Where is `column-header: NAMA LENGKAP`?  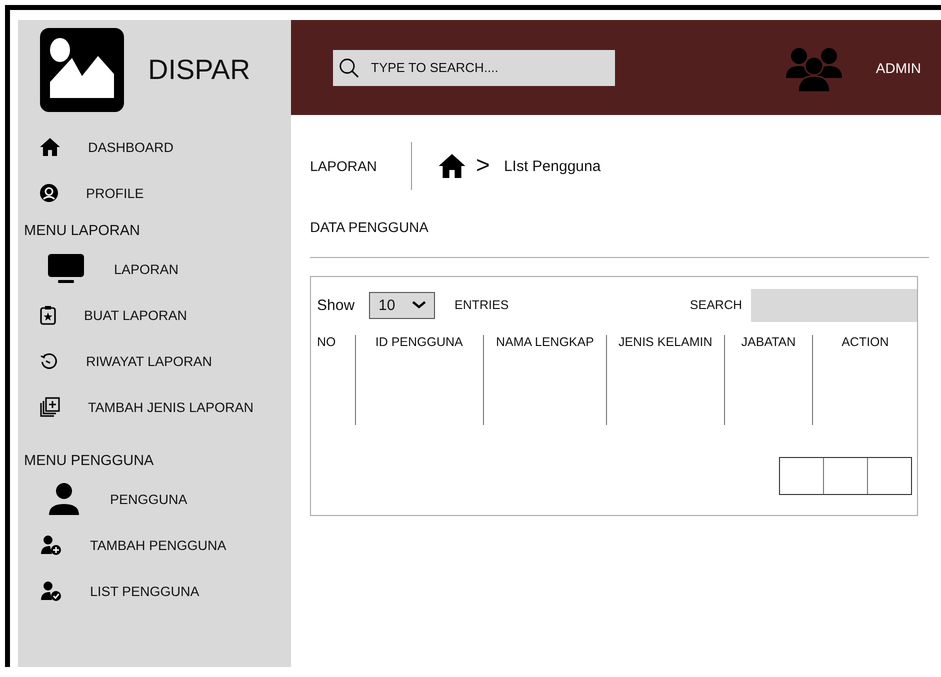
column-header: NAMA LENGKAP is located at coordinates (545, 342).